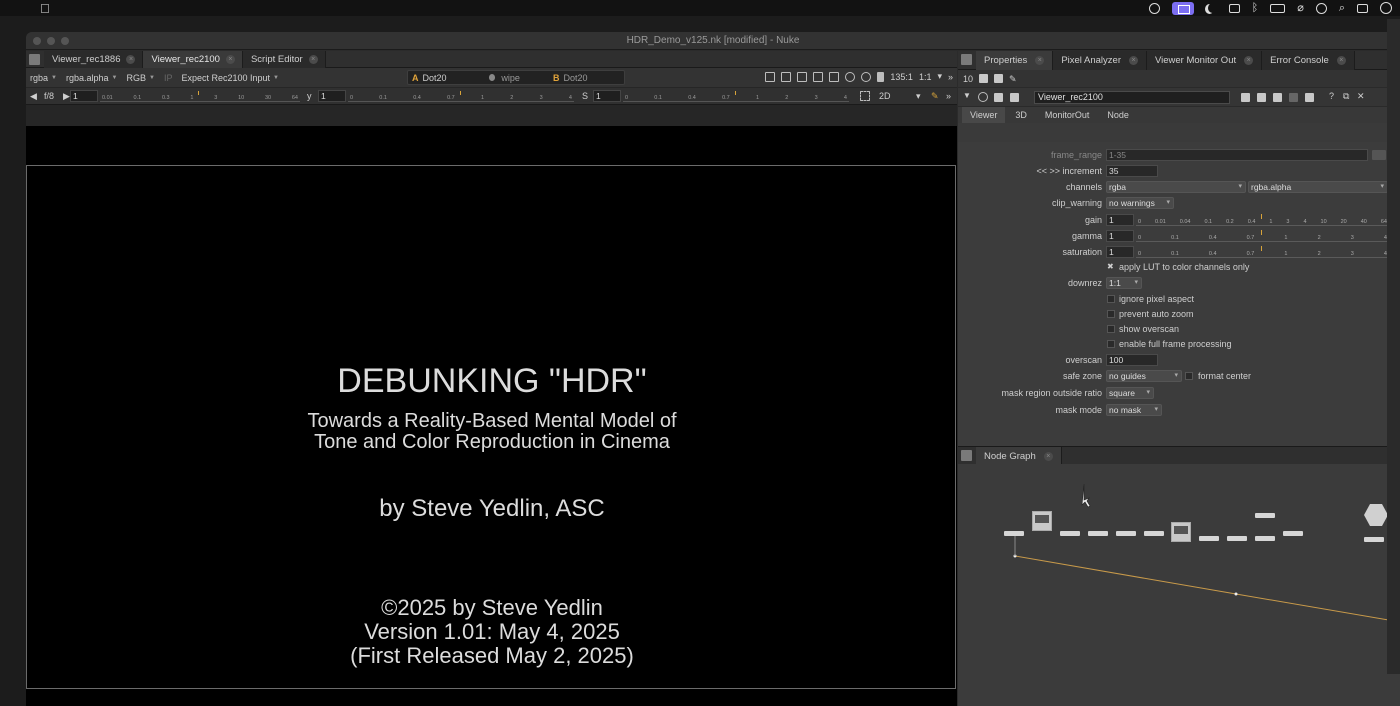 The image size is (1400, 706). Describe the element at coordinates (1111, 329) in the screenshot. I see `show-overscan-checkbox` at that location.